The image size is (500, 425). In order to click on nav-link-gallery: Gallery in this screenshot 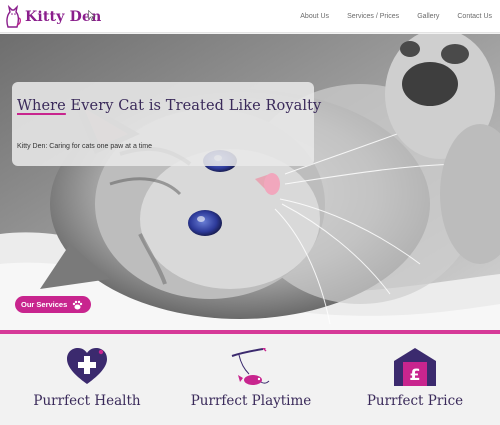, I will do `click(428, 16)`.